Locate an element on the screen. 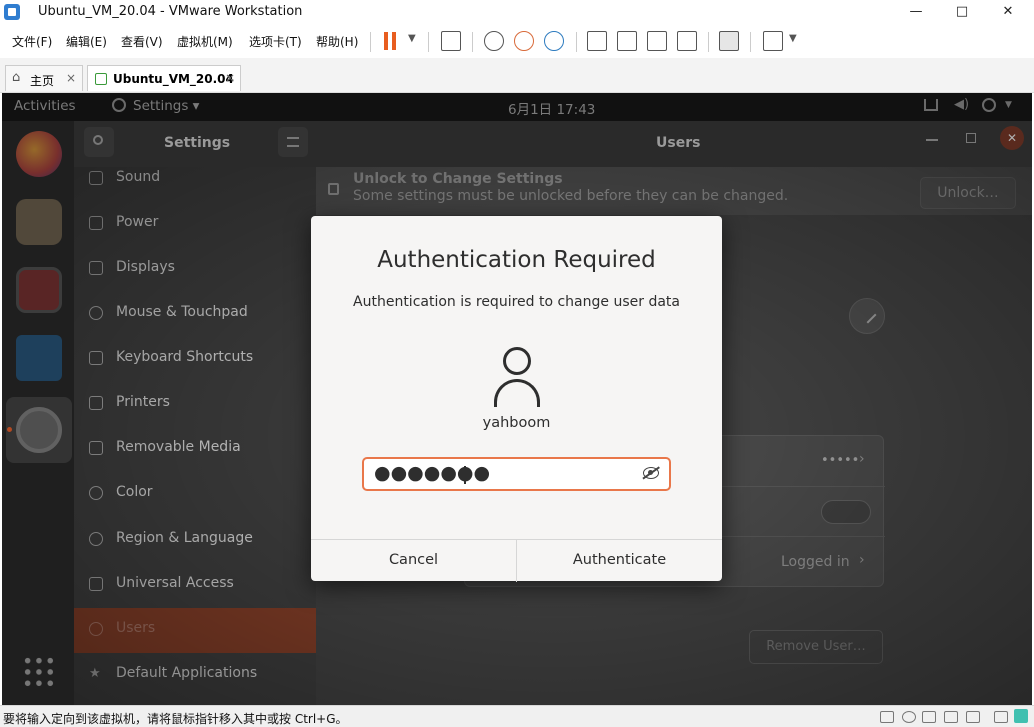  revert-snapshot-icon is located at coordinates (524, 41).